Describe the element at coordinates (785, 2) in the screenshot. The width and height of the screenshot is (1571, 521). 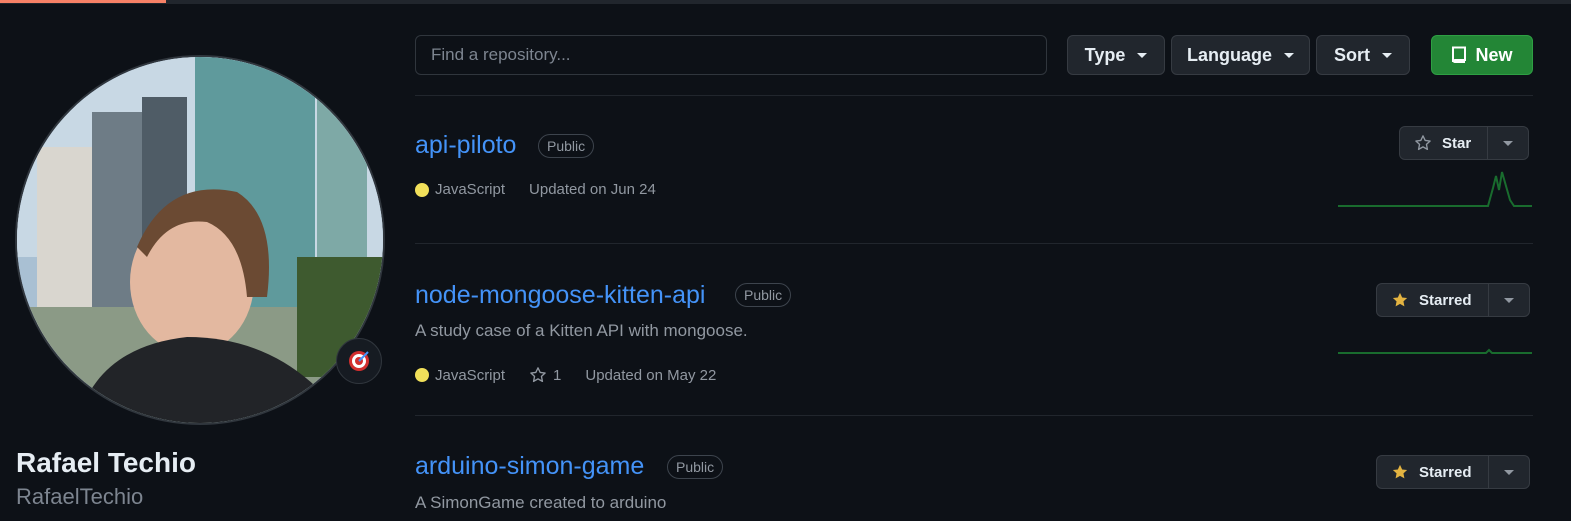
I see `top-nav-underline` at that location.